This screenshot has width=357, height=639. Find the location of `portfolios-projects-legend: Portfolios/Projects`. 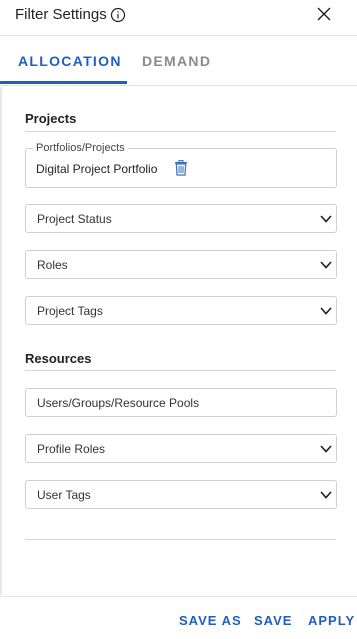

portfolios-projects-legend: Portfolios/Projects is located at coordinates (80, 148).